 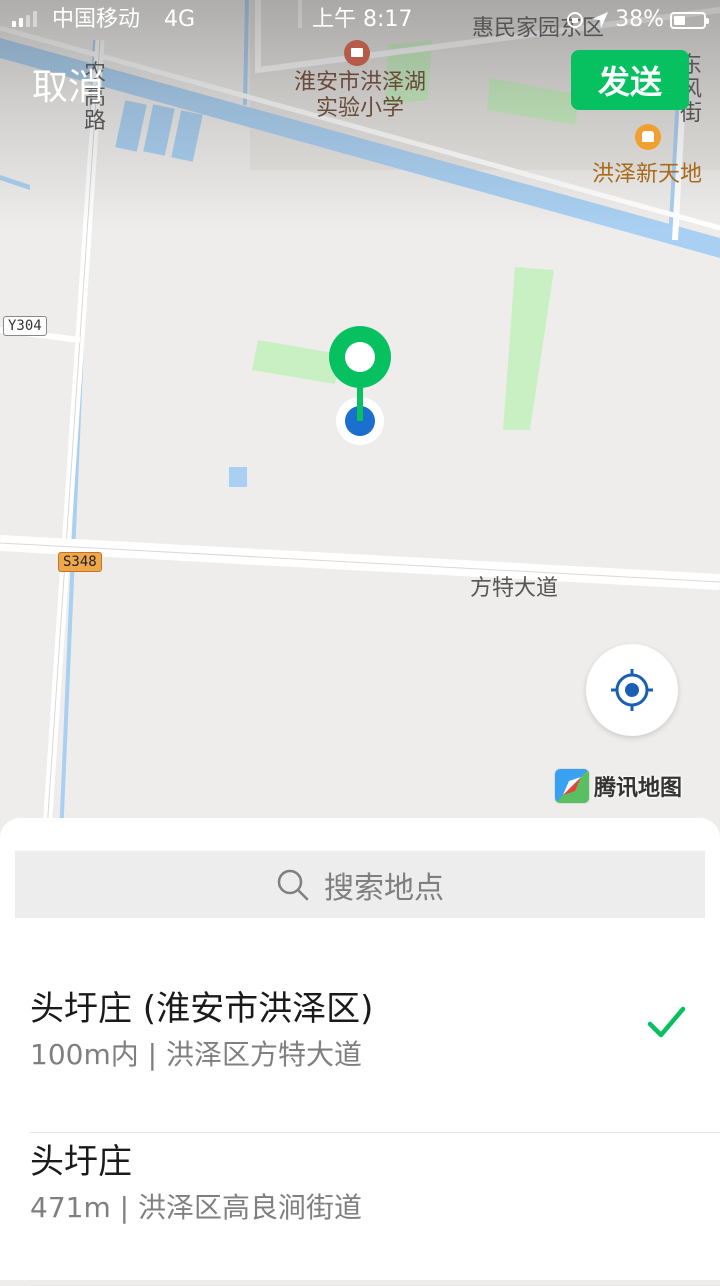 What do you see at coordinates (80, 562) in the screenshot?
I see `road-shield-s348: S348` at bounding box center [80, 562].